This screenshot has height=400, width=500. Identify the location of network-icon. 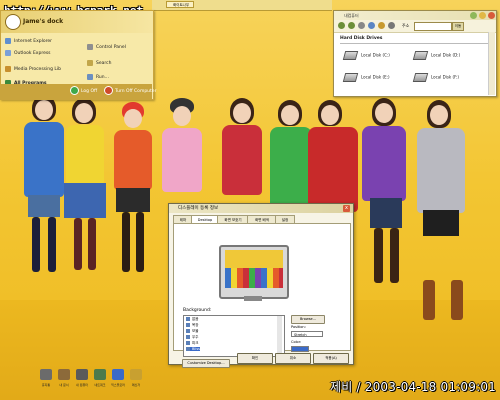
(100, 374).